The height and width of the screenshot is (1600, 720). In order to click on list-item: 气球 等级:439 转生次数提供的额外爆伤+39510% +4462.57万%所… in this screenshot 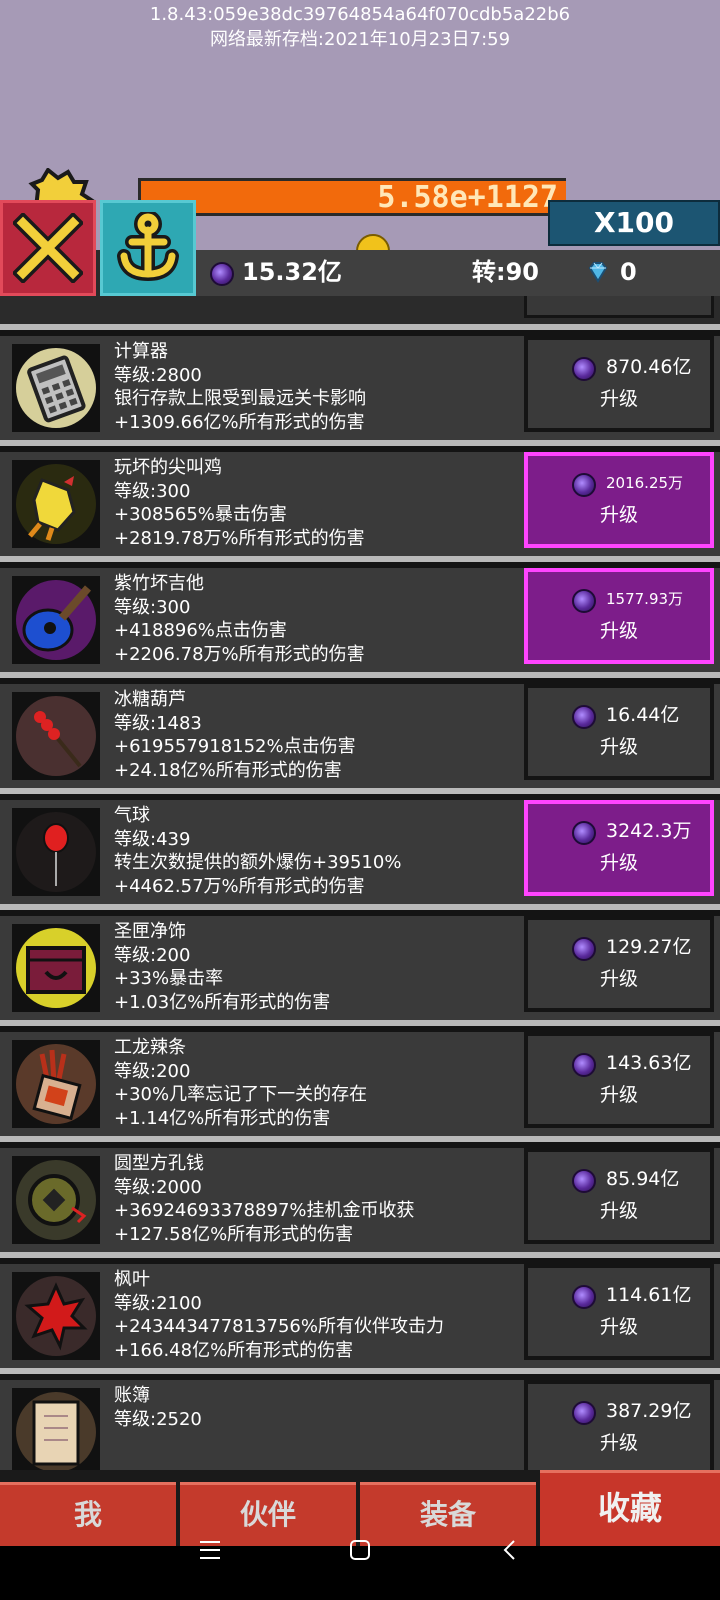, I will do `click(360, 852)`.